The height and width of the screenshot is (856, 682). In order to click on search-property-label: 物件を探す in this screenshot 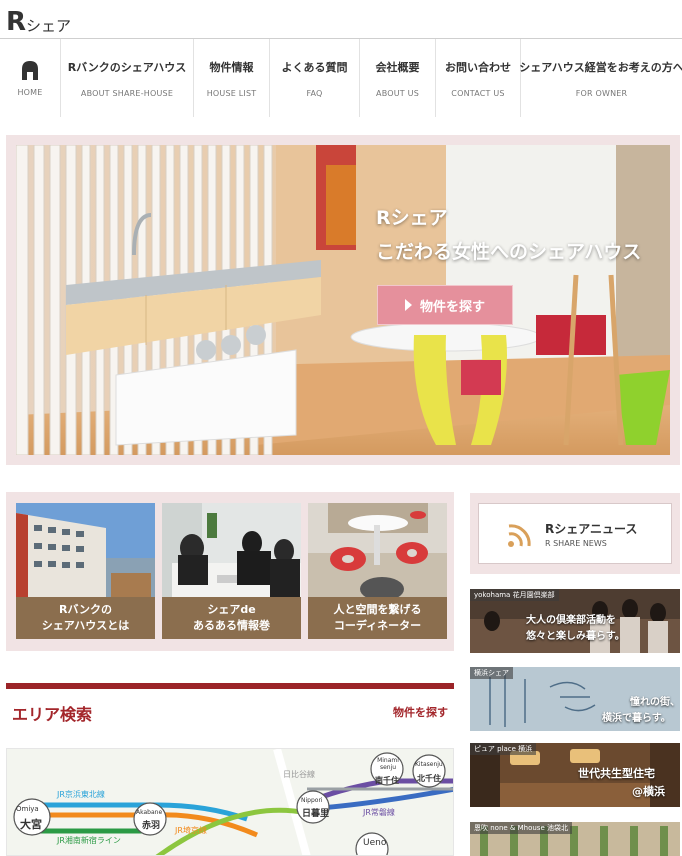, I will do `click(452, 307)`.